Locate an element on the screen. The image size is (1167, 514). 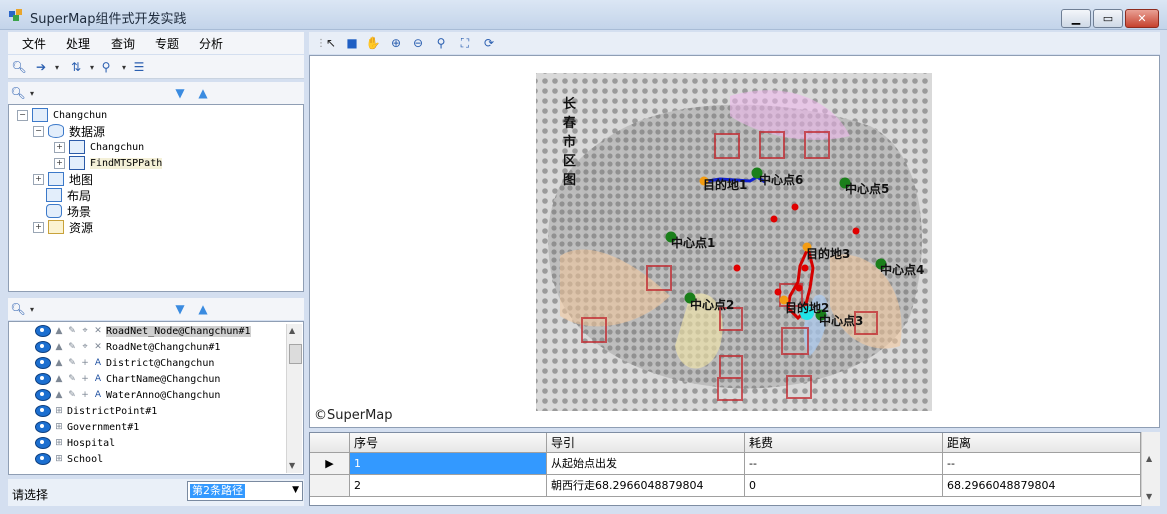
tree-root: − Changchun is located at coordinates (62, 115).